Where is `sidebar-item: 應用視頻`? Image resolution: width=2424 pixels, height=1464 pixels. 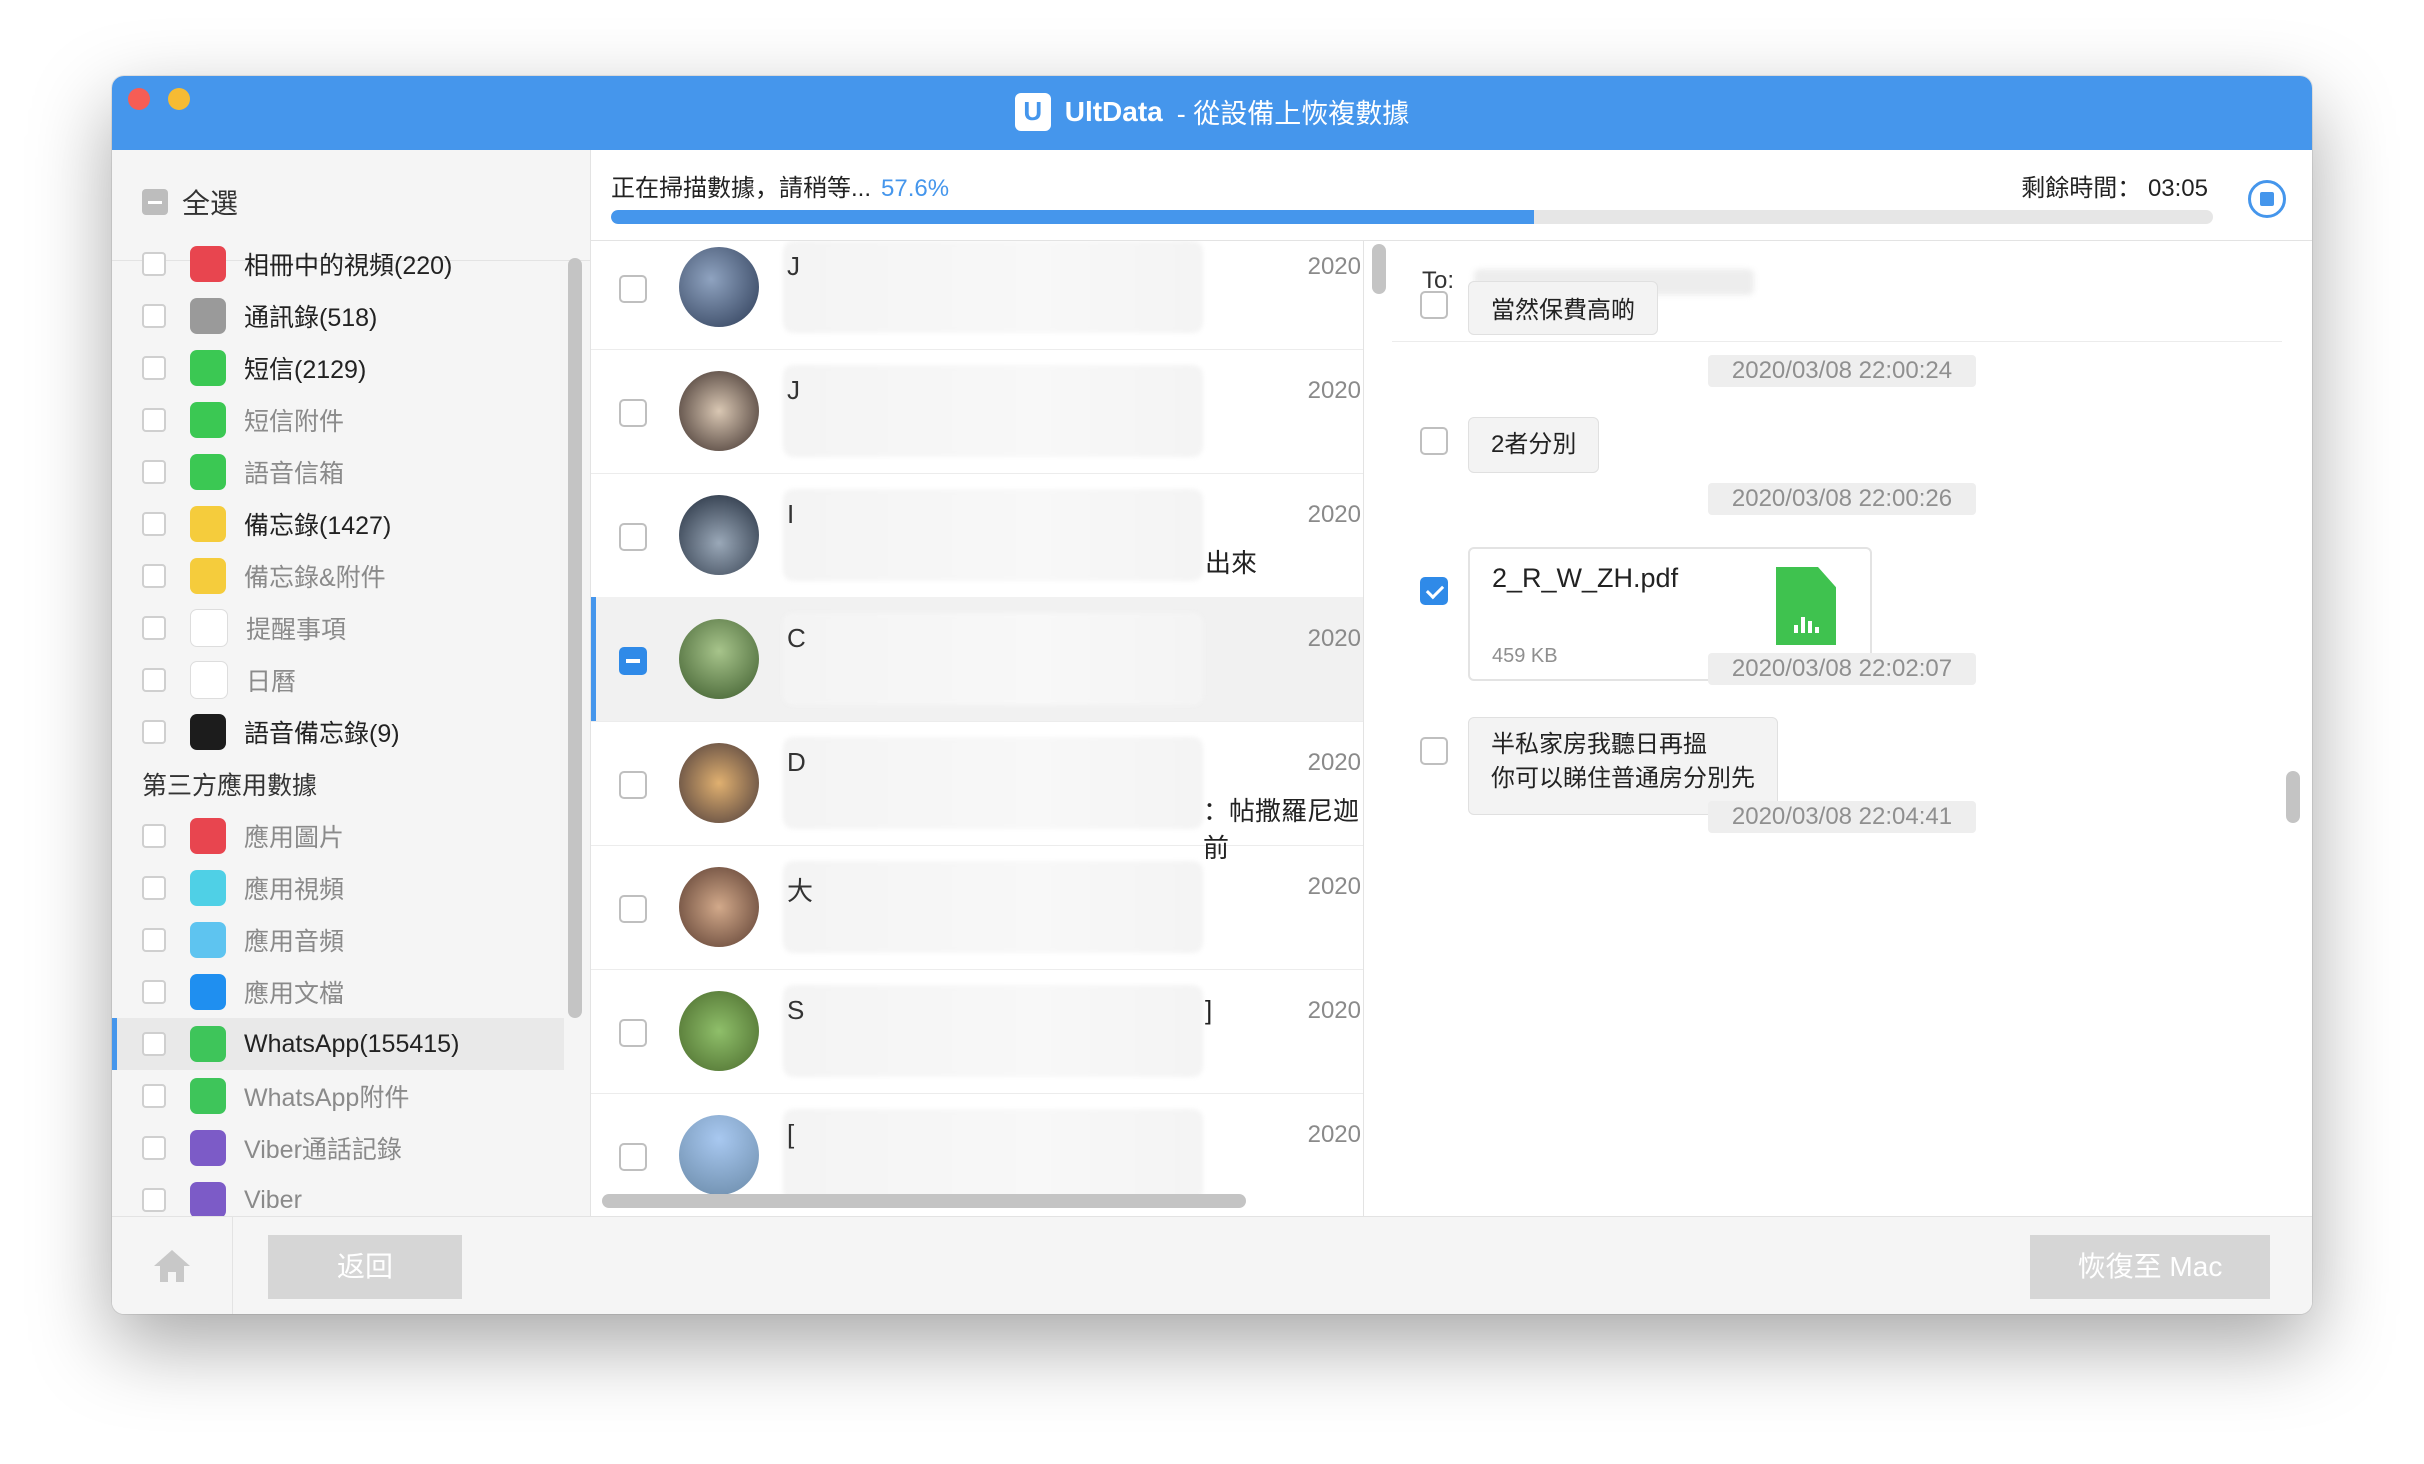 sidebar-item: 應用視頻 is located at coordinates (338, 888).